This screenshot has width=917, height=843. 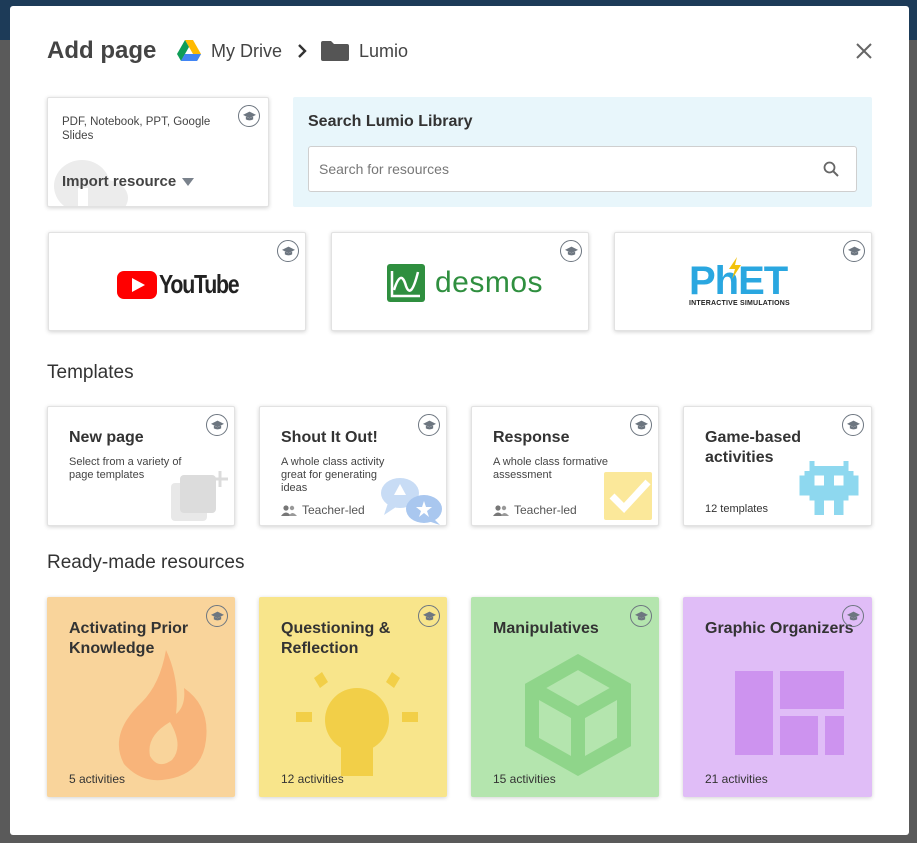 What do you see at coordinates (546, 628) in the screenshot?
I see `resource-title: Manipulatives` at bounding box center [546, 628].